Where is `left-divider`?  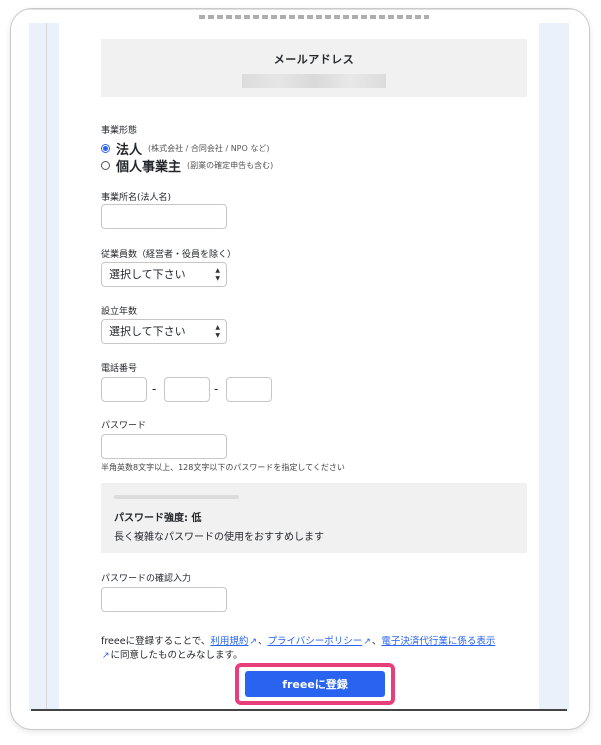 left-divider is located at coordinates (46, 367).